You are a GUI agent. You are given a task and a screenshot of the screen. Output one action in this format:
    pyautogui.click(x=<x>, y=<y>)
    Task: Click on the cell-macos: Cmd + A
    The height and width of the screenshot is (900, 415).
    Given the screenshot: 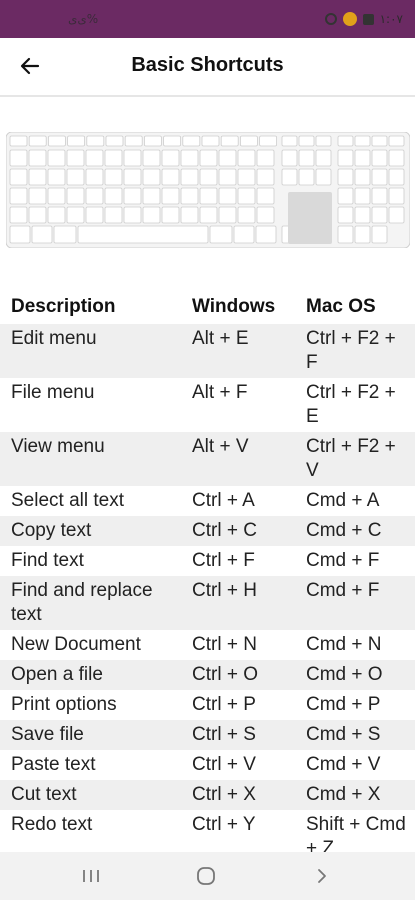 What is the action you would take?
    pyautogui.click(x=343, y=500)
    